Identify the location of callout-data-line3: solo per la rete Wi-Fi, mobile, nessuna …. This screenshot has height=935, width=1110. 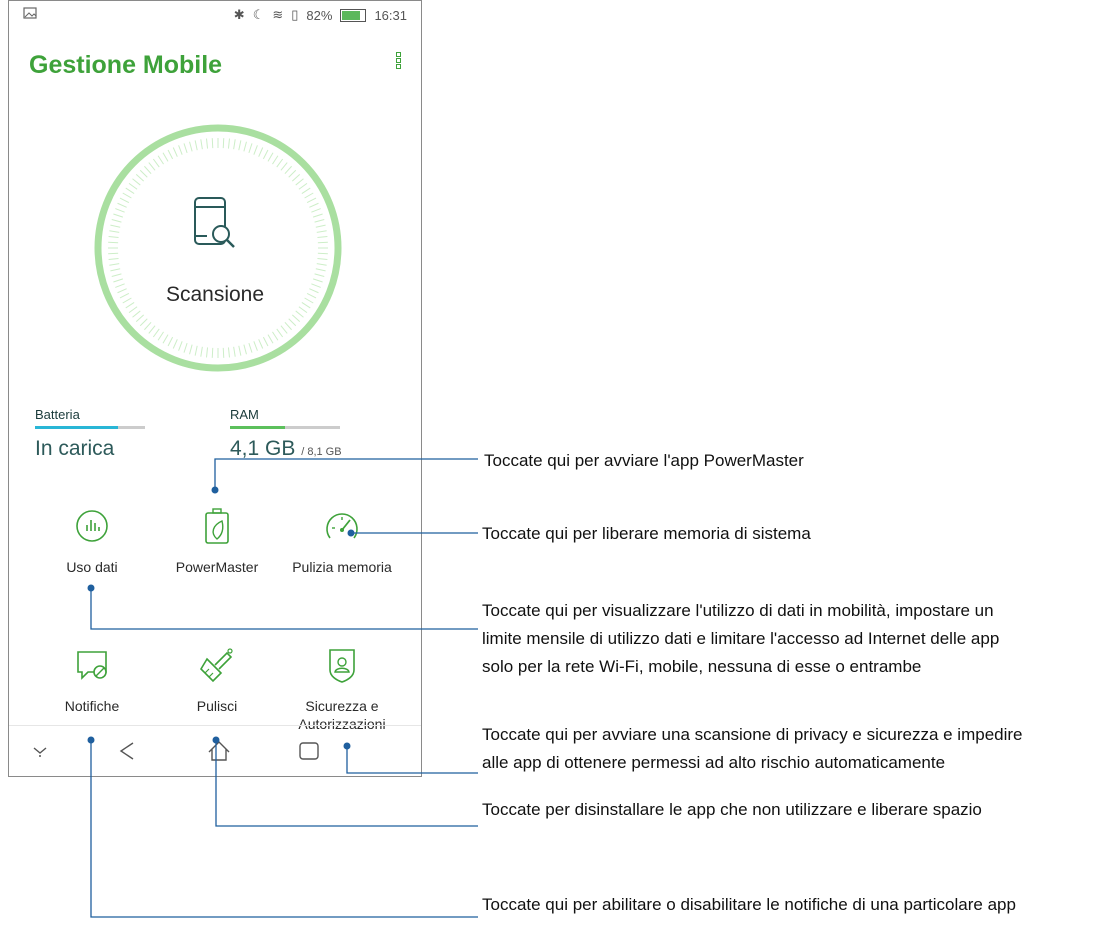
(702, 666).